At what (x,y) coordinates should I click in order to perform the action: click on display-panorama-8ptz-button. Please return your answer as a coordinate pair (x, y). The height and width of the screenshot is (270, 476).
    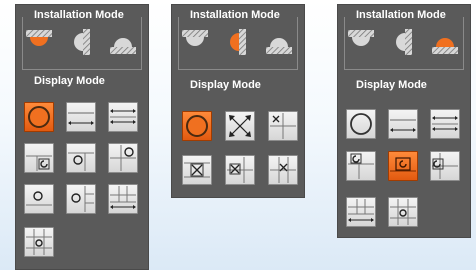
    Looking at the image, I should click on (123, 199).